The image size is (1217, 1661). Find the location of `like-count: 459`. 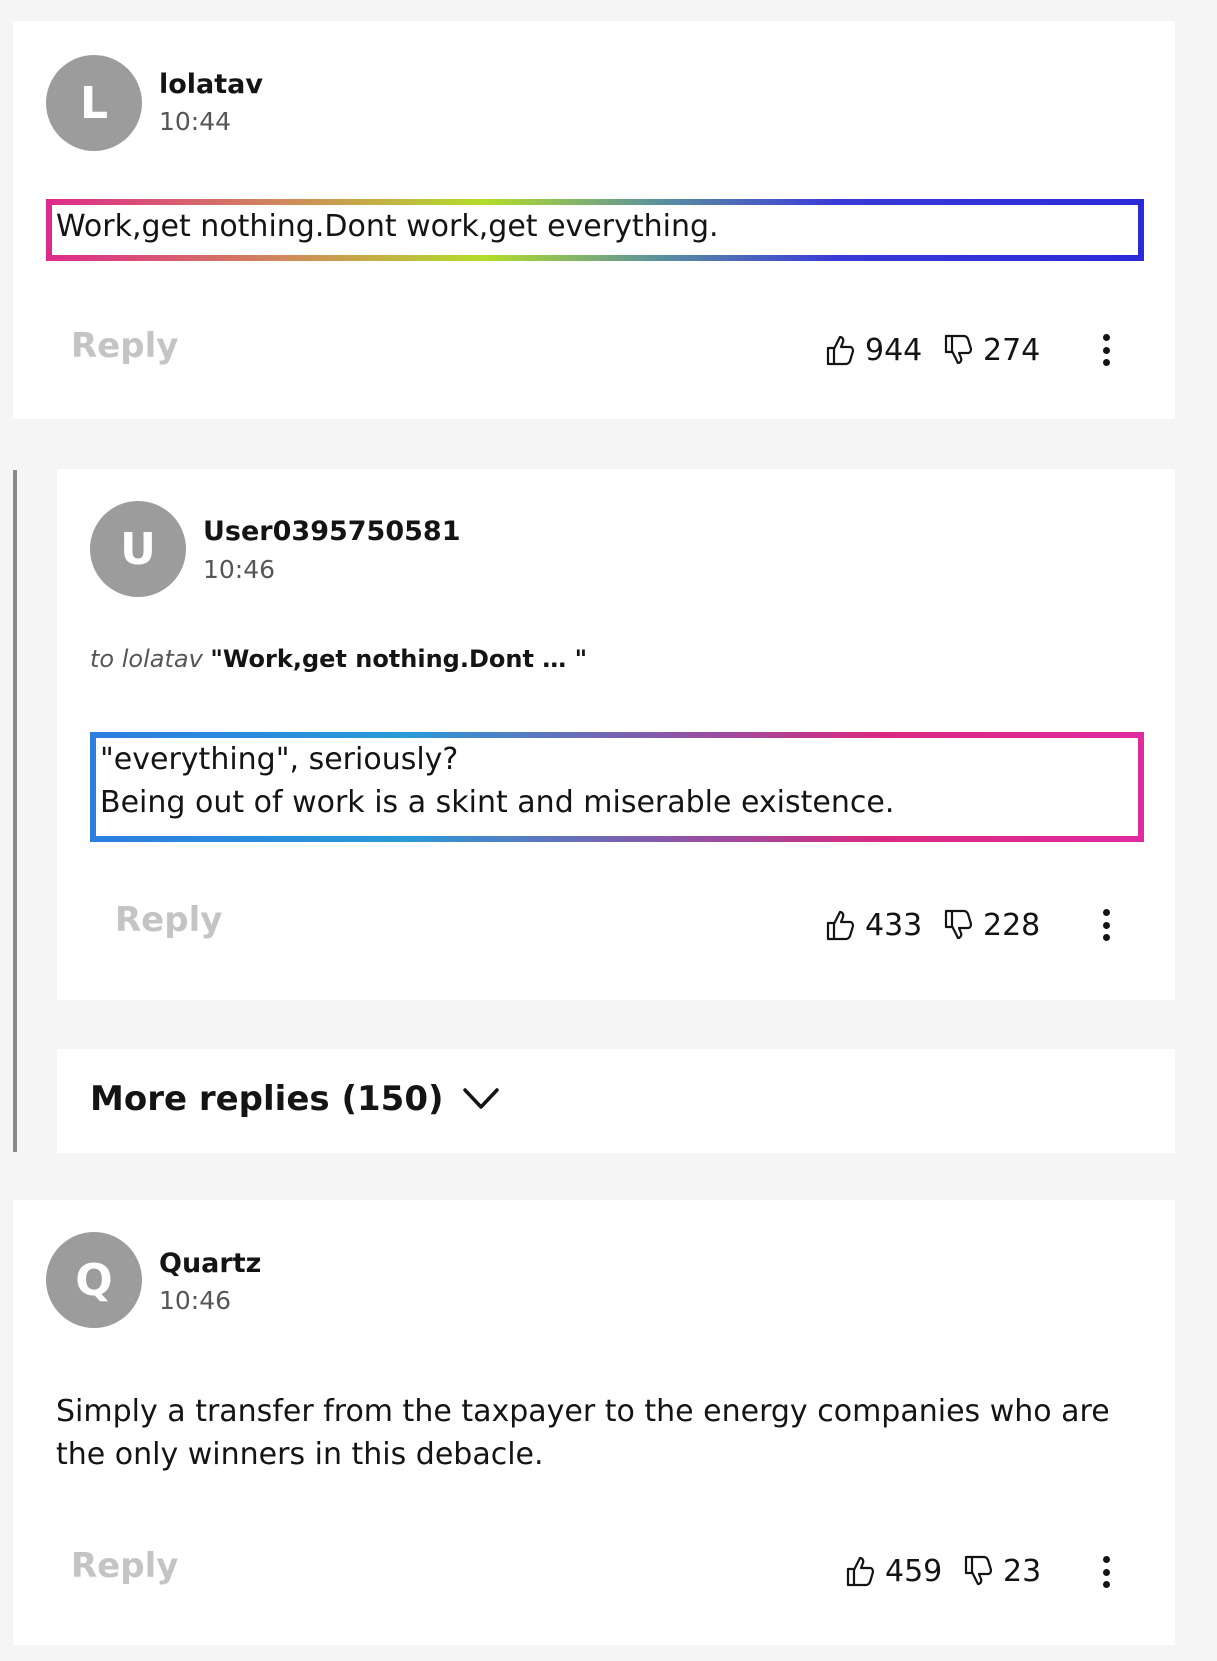

like-count: 459 is located at coordinates (914, 1571).